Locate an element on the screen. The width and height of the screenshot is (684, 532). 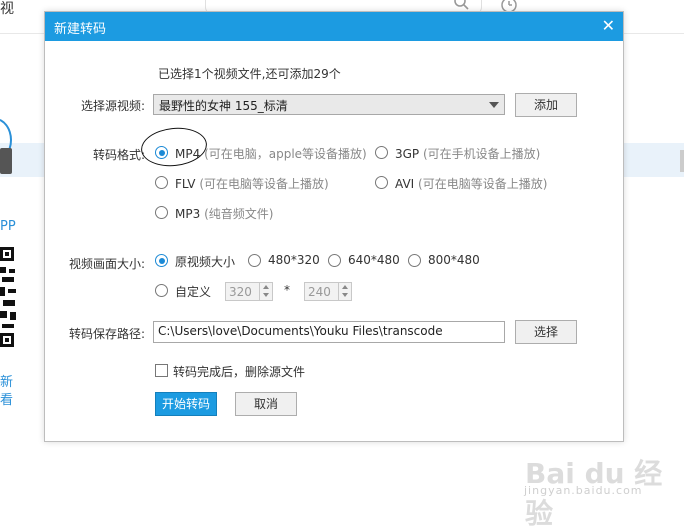
cancel-button: 取消 is located at coordinates (266, 404).